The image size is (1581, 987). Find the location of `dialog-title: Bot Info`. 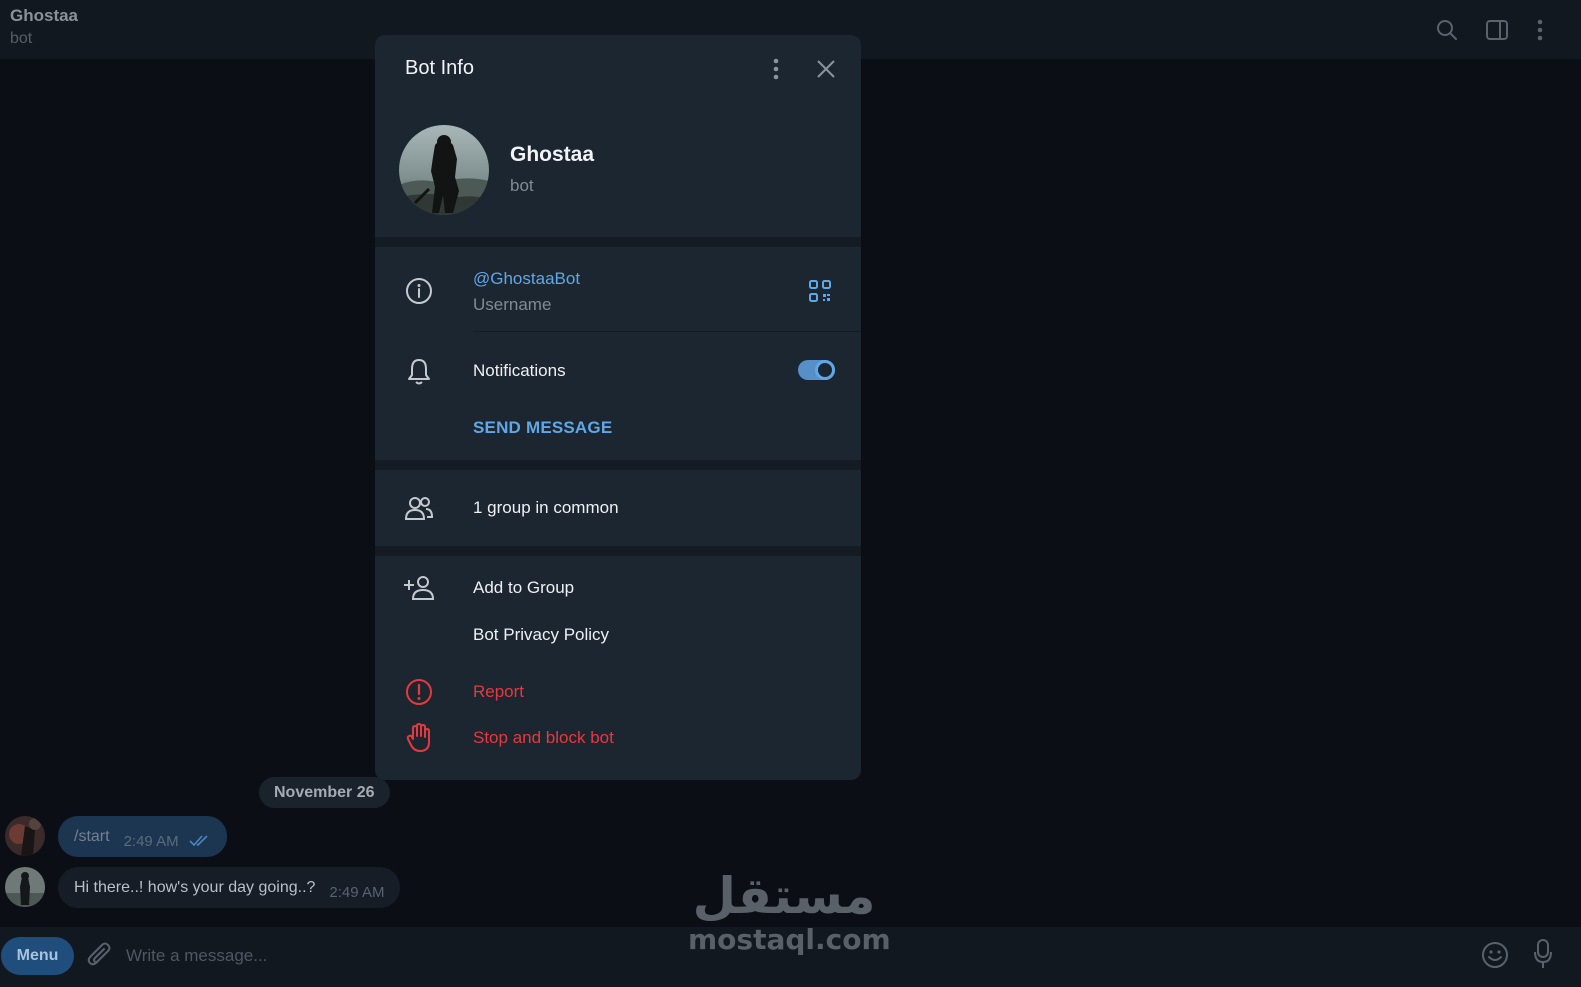

dialog-title: Bot Info is located at coordinates (439, 68).